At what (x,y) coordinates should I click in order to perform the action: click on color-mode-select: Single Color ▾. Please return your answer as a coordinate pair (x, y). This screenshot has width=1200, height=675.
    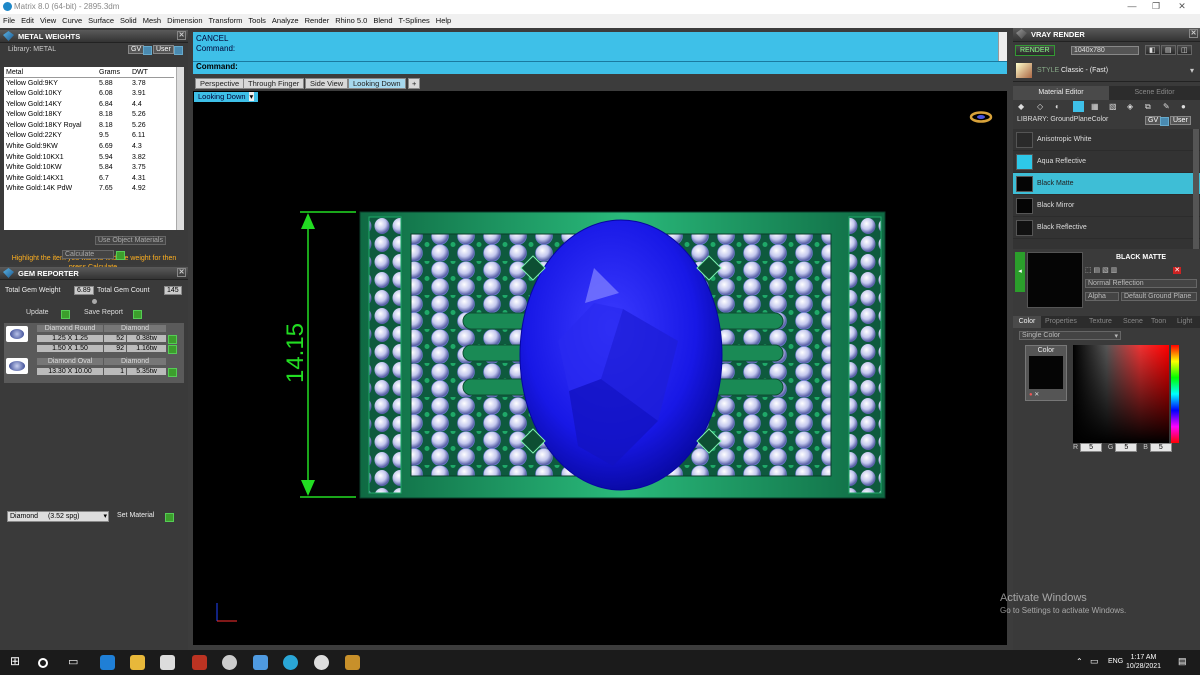
    Looking at the image, I should click on (1070, 335).